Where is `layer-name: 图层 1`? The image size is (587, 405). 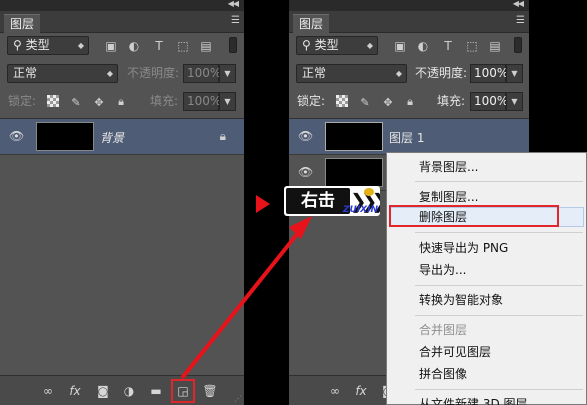
layer-name: 图层 1 is located at coordinates (406, 137).